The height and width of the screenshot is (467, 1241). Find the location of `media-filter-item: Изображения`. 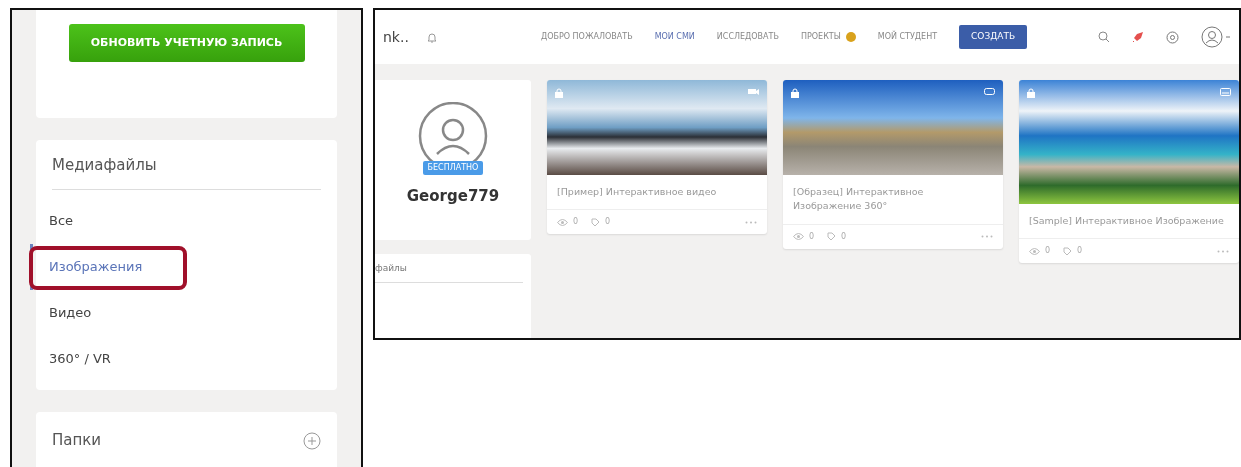

media-filter-item: Изображения is located at coordinates (183, 266).